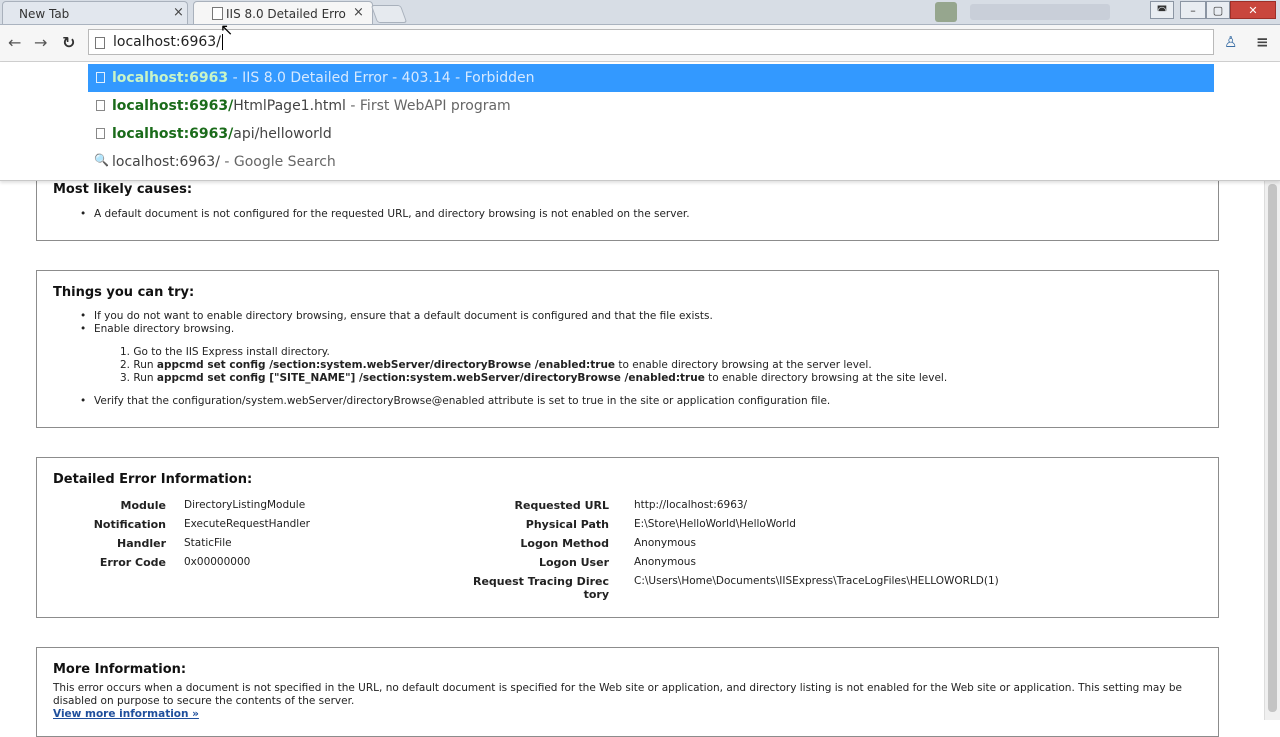 The height and width of the screenshot is (737, 1280). Describe the element at coordinates (247, 524) in the screenshot. I see `detail-value: ExecuteRequestHandler` at that location.